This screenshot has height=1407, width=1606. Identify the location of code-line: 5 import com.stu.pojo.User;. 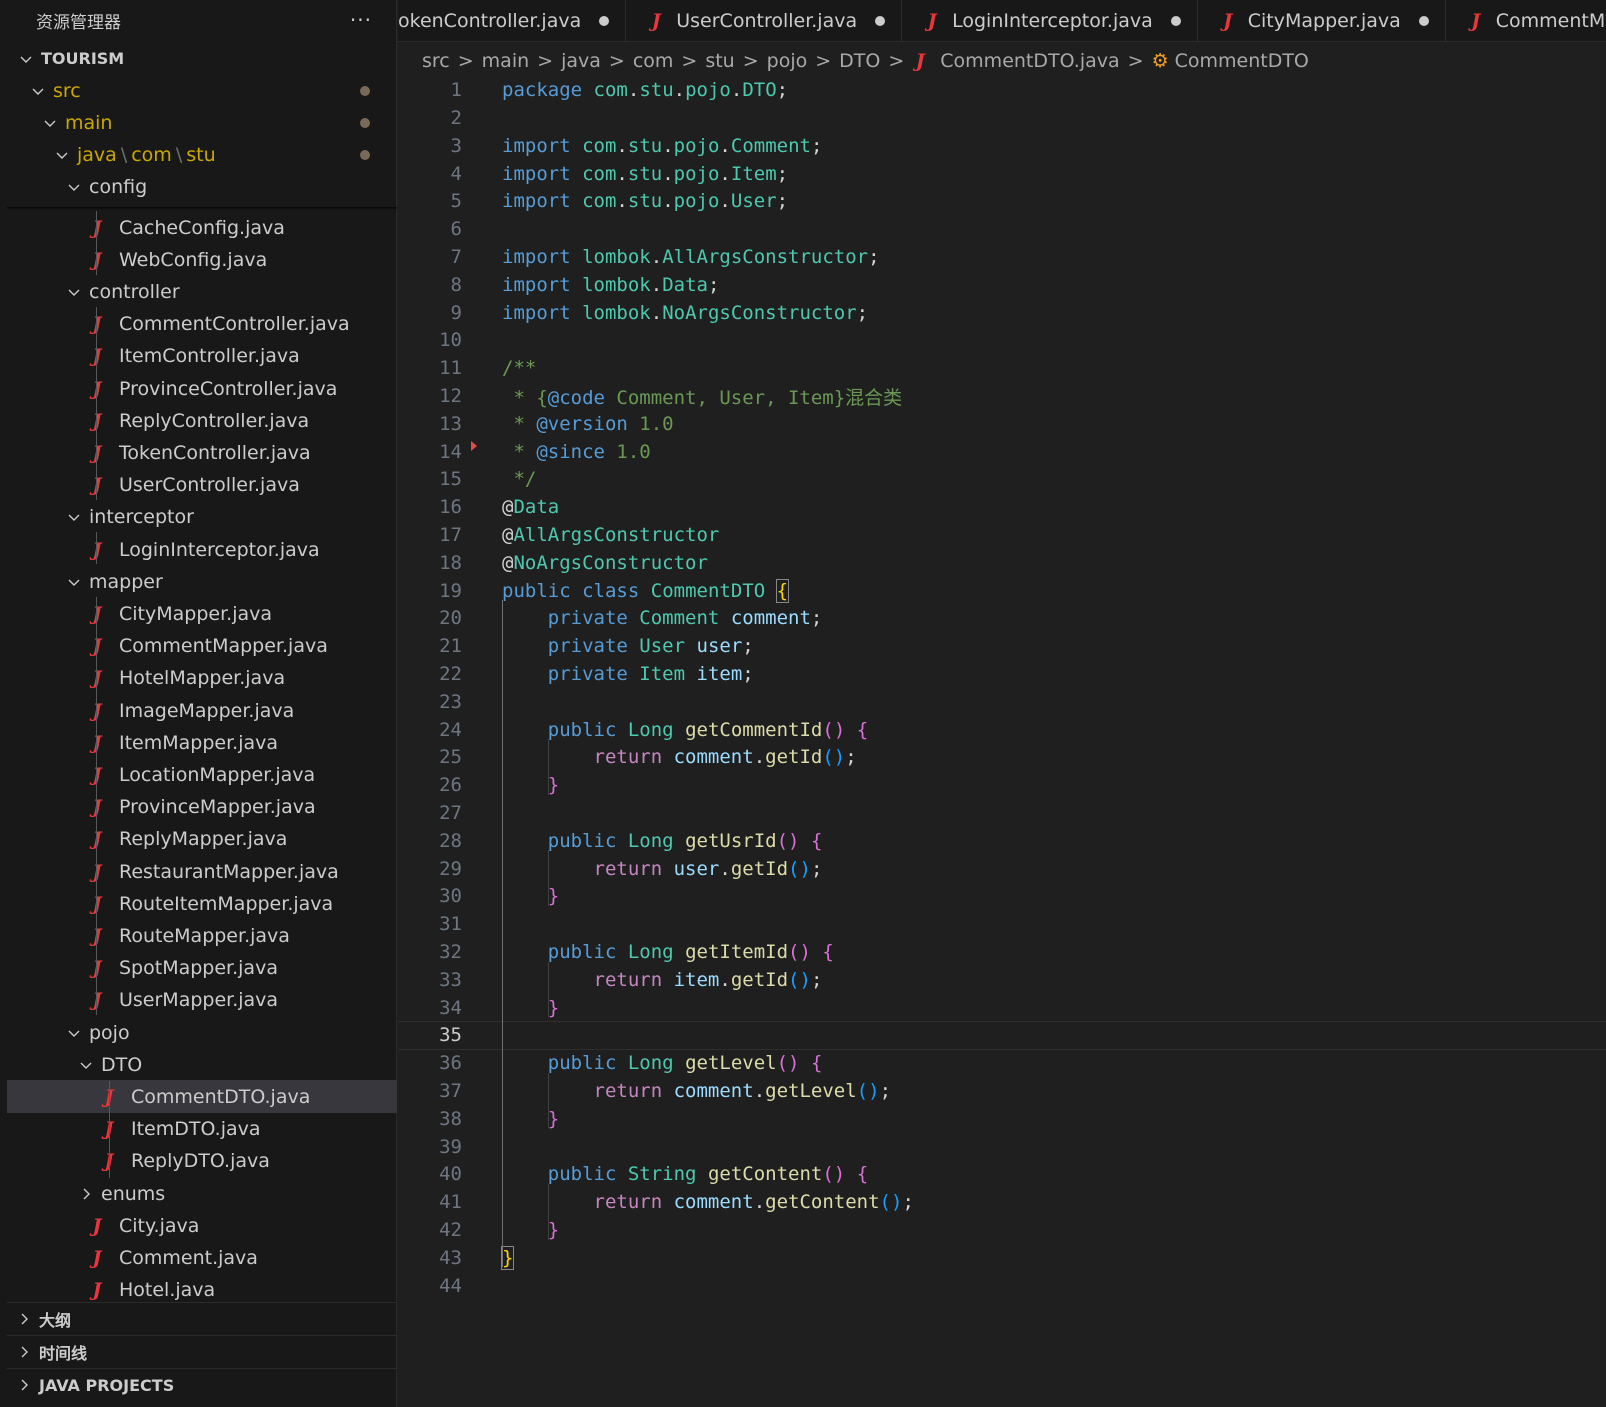
(1002, 201).